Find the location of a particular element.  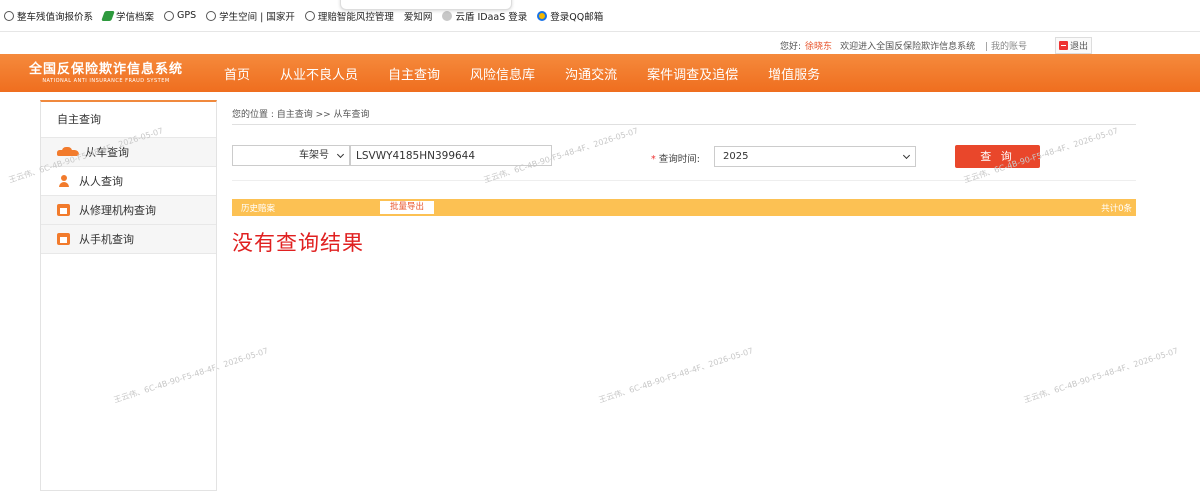

sidebar: 自主查询 从车查询 从人查询 从修理机构查询 从手机查询 is located at coordinates (128, 295).